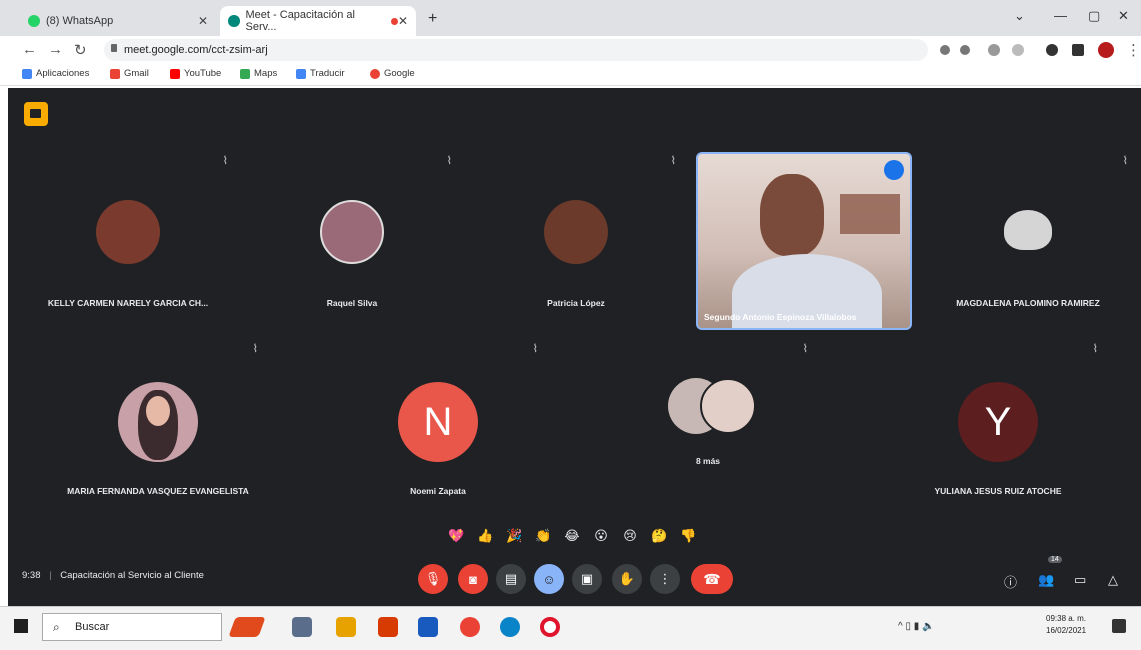 The width and height of the screenshot is (1141, 650). Describe the element at coordinates (203, 73) in the screenshot. I see `bookmark-label: YouTube` at that location.